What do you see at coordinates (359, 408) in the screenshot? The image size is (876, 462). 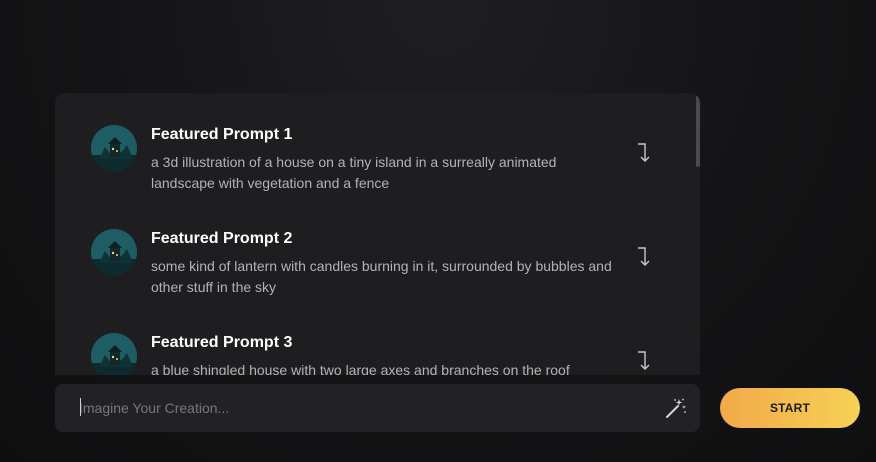 I see `prompt-input` at bounding box center [359, 408].